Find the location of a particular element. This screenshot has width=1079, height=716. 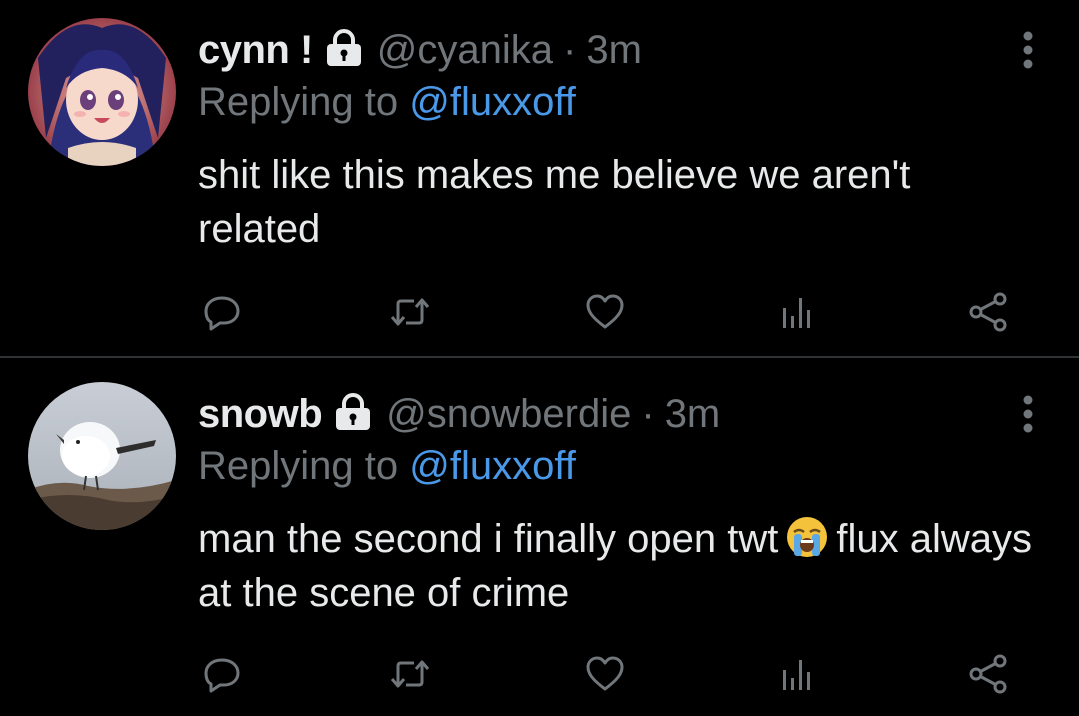

display-name: snowb is located at coordinates (260, 414).